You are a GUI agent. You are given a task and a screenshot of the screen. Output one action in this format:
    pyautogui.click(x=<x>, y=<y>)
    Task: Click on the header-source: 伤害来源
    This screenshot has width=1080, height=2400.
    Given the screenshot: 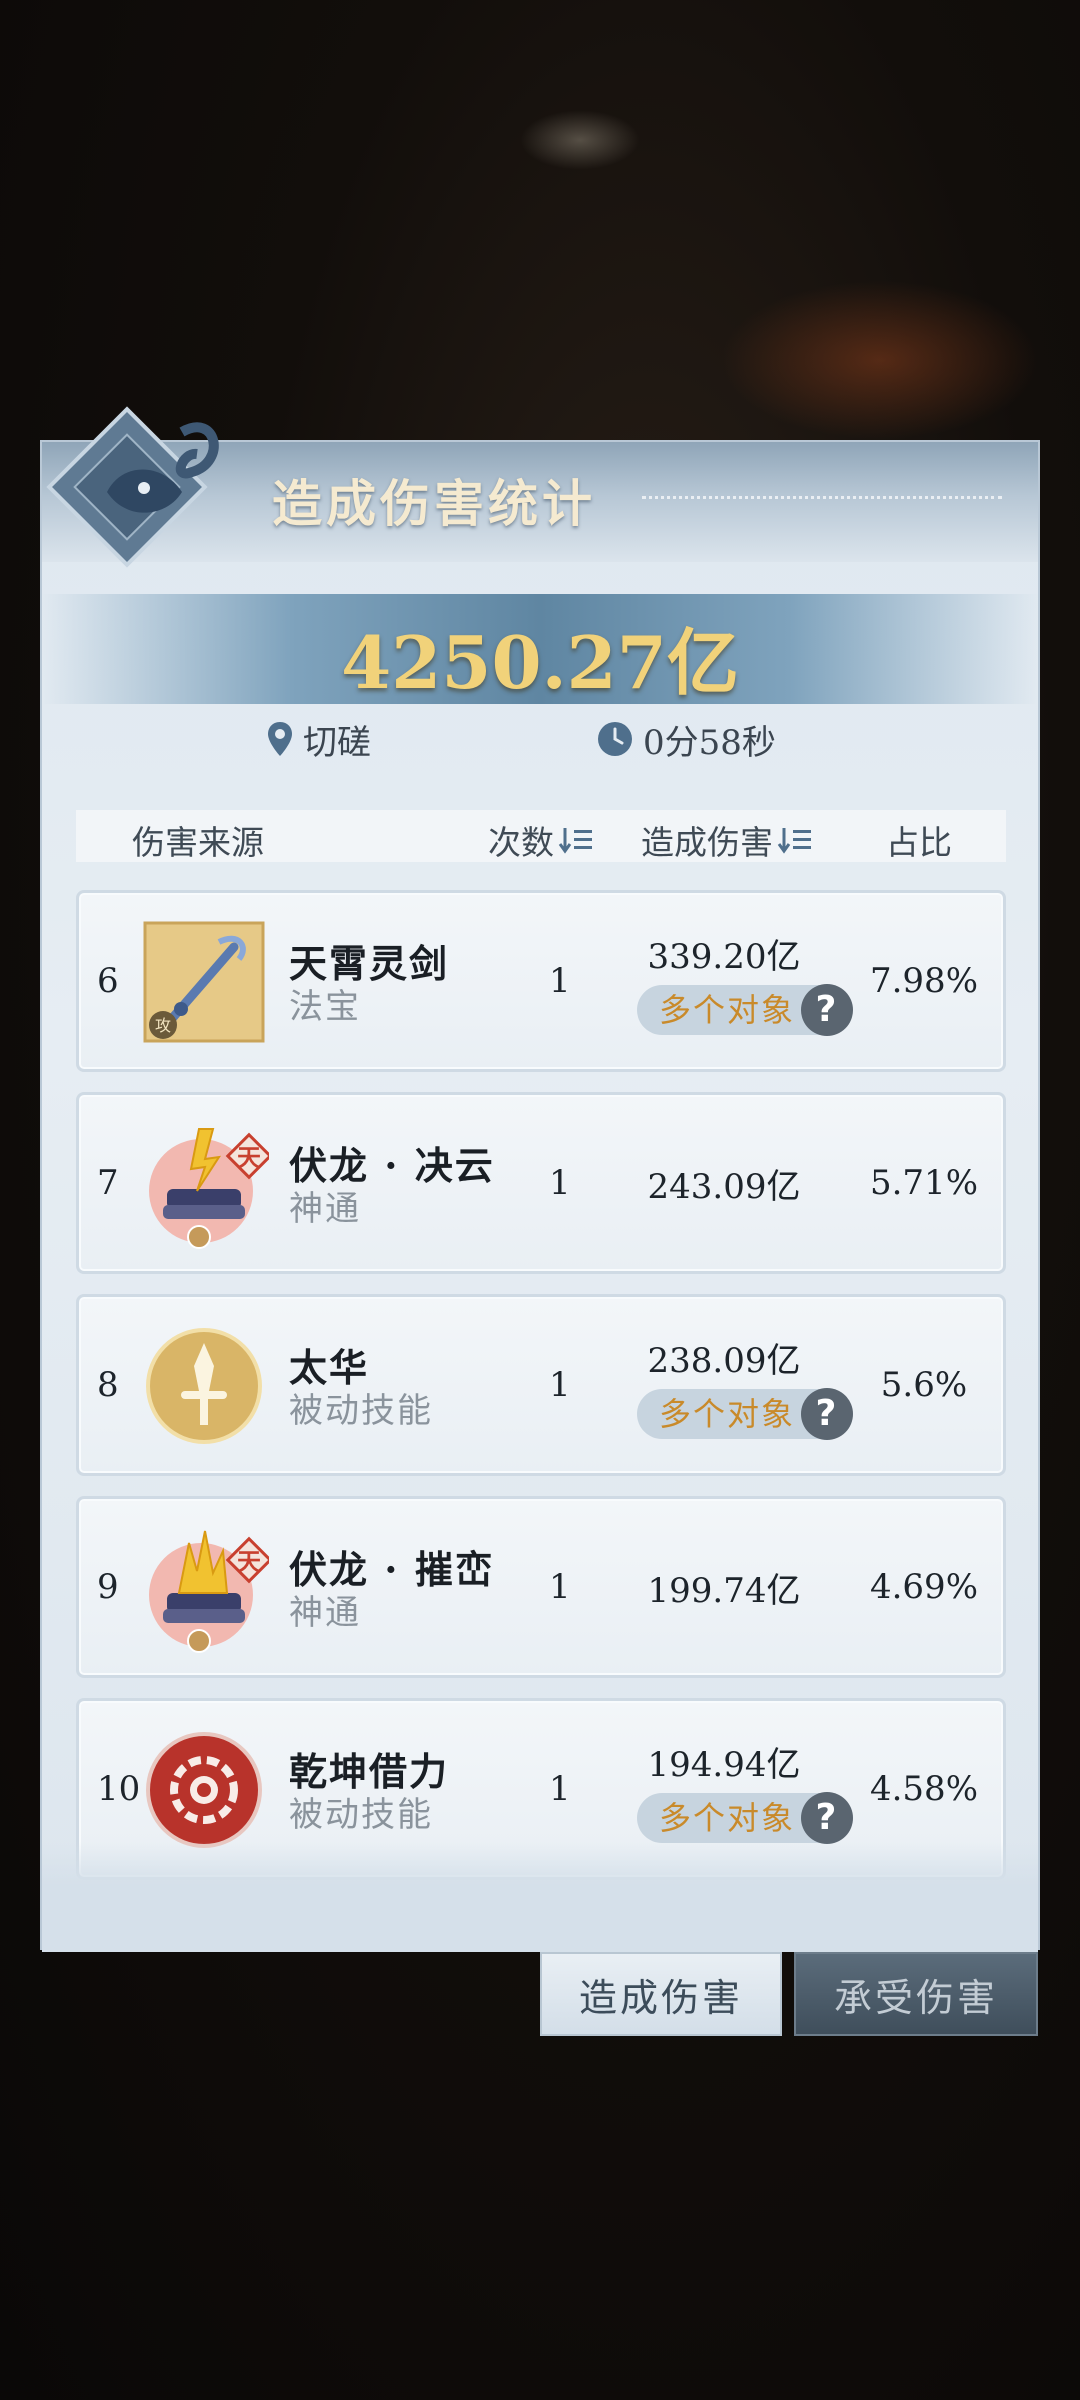 What is the action you would take?
    pyautogui.click(x=198, y=840)
    